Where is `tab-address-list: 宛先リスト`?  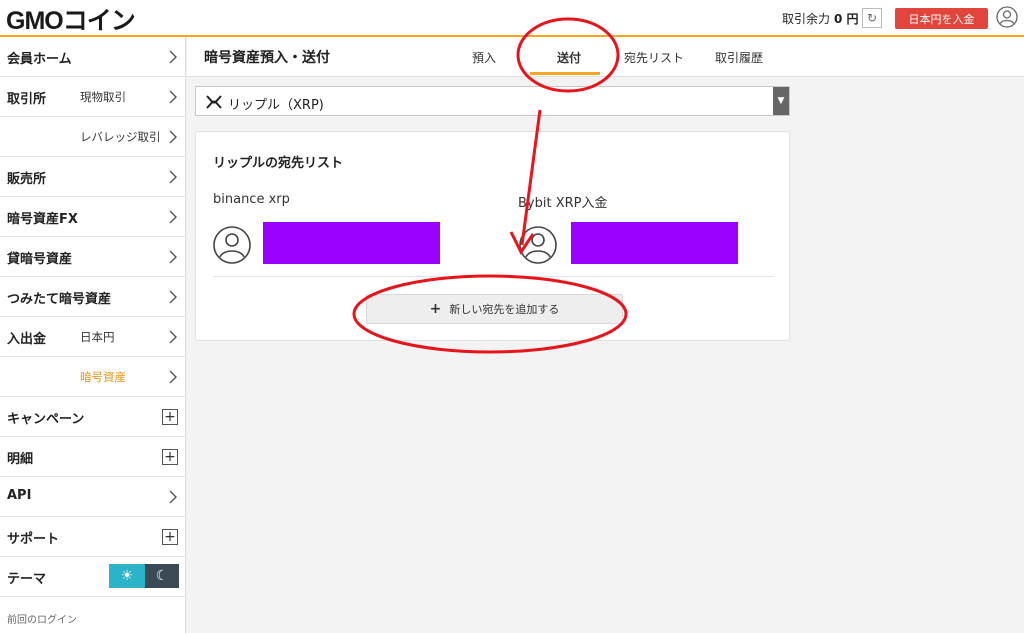 tab-address-list: 宛先リスト is located at coordinates (654, 57).